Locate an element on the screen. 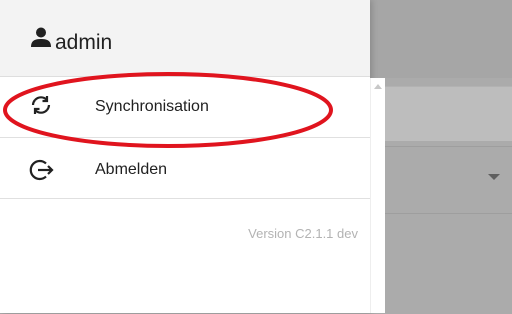 This screenshot has height=314, width=512. scroll-up-arrow-icon is located at coordinates (378, 86).